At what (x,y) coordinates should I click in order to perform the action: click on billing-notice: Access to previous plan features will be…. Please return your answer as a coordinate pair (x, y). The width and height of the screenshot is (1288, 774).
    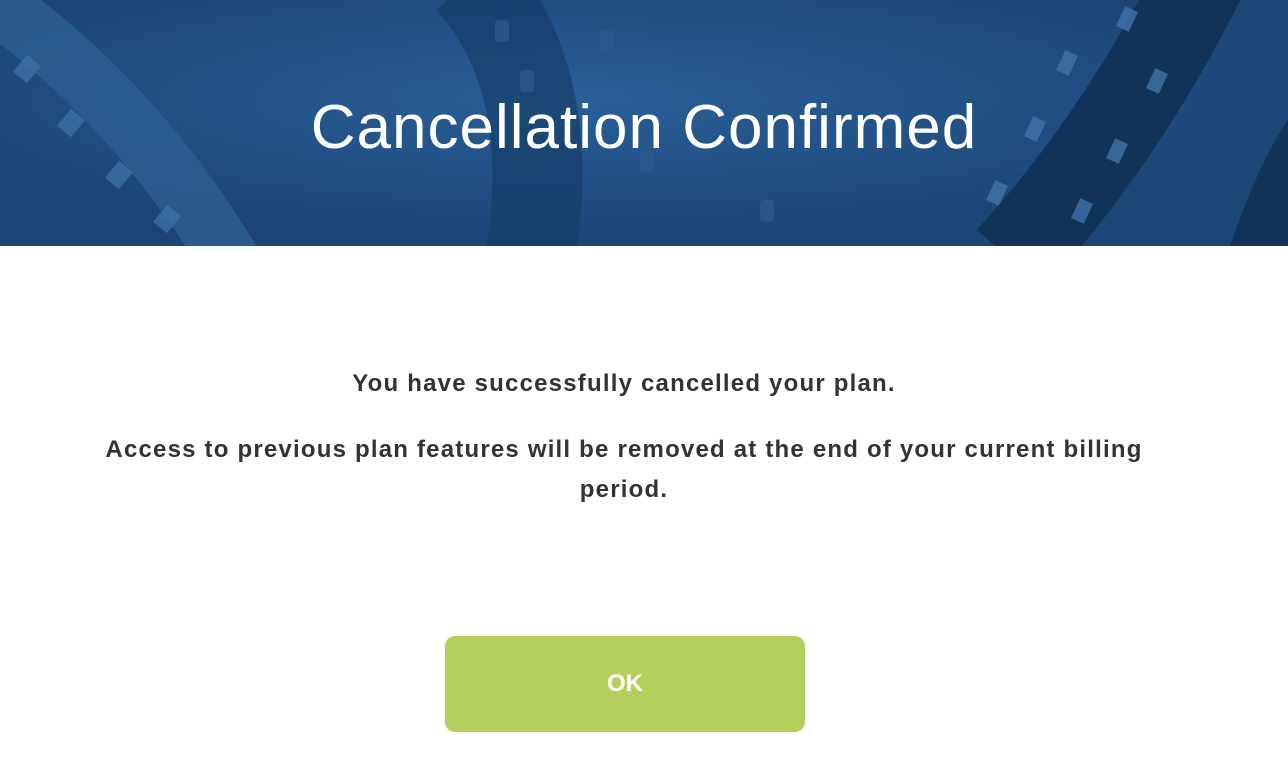
    Looking at the image, I should click on (624, 469).